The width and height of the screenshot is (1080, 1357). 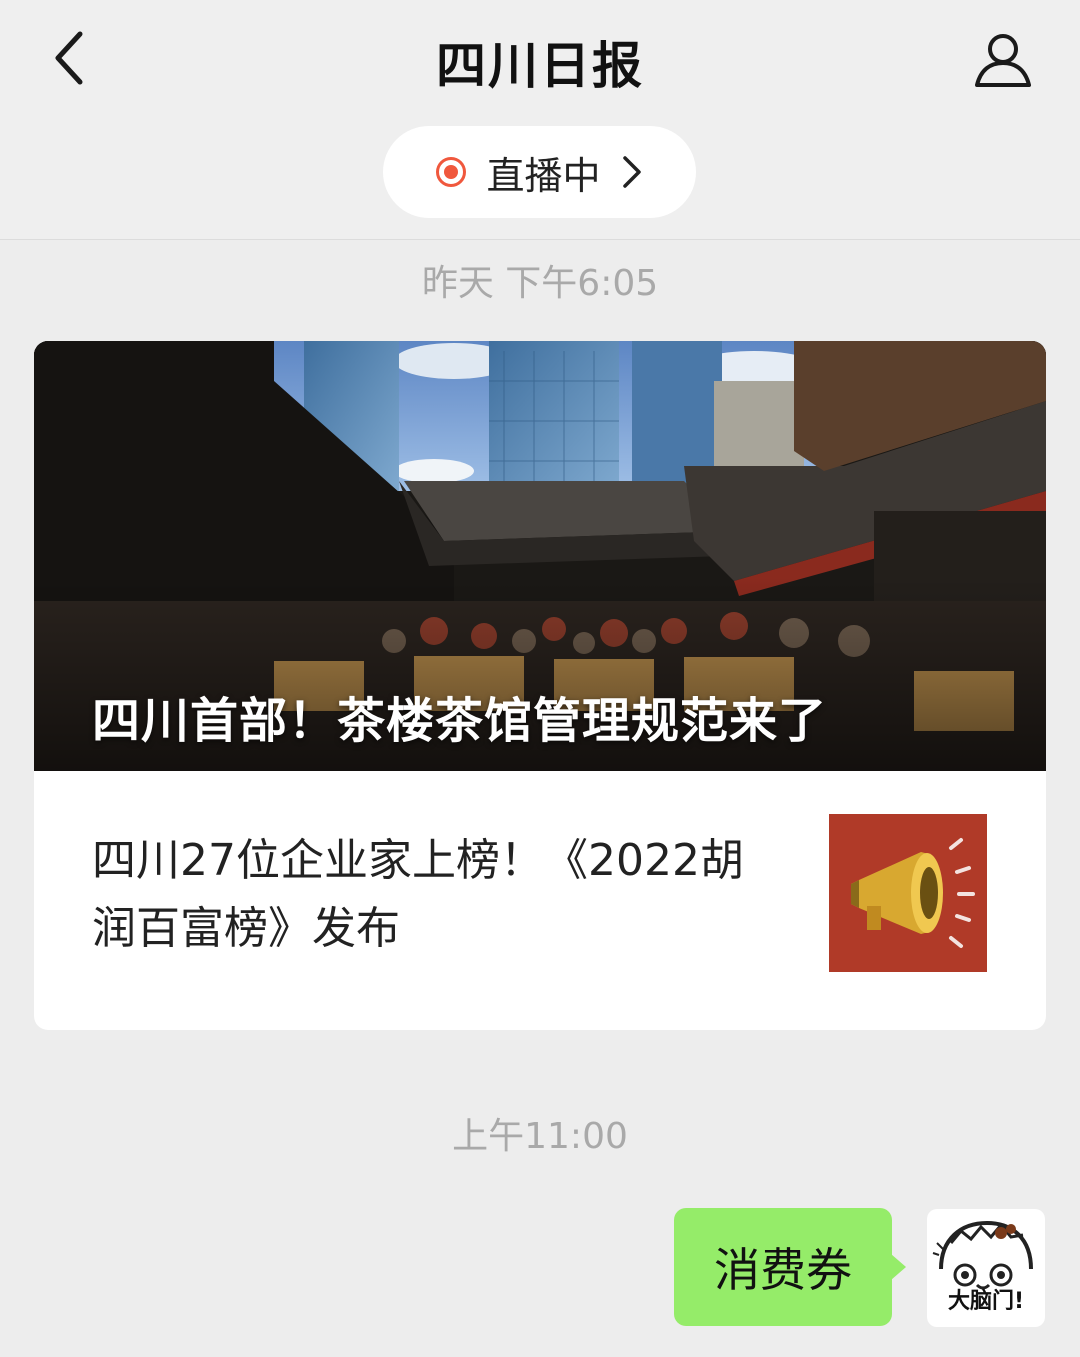 I want to click on profile-button, so click(x=1003, y=59).